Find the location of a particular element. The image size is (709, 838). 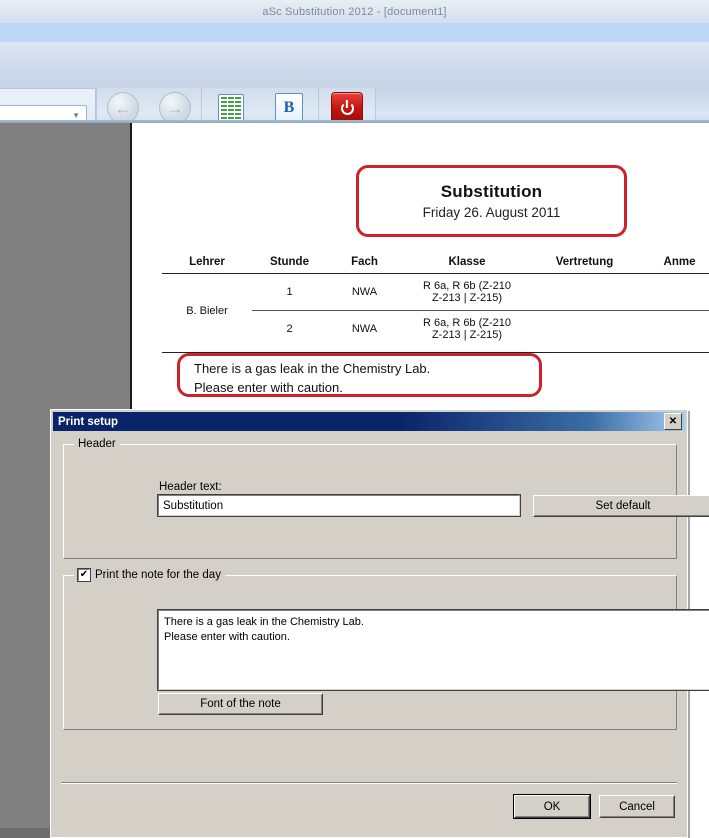

document-note-line-2: Please enter with caution. is located at coordinates (268, 387).